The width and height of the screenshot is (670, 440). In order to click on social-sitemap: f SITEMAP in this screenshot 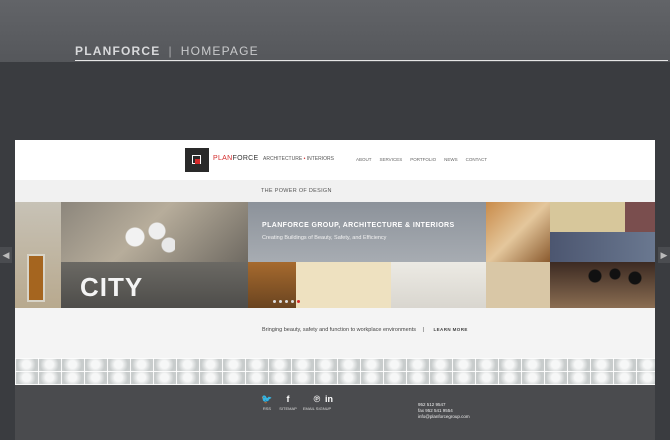, I will do `click(288, 402)`.